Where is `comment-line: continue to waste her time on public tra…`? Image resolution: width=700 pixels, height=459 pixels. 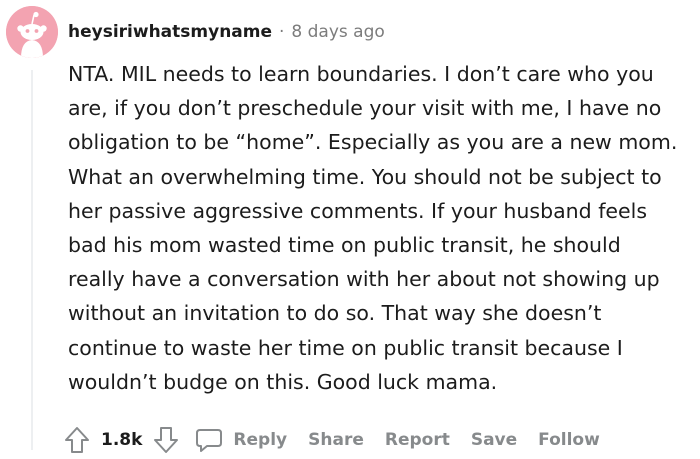
comment-line: continue to waste her time on public tra… is located at coordinates (345, 347).